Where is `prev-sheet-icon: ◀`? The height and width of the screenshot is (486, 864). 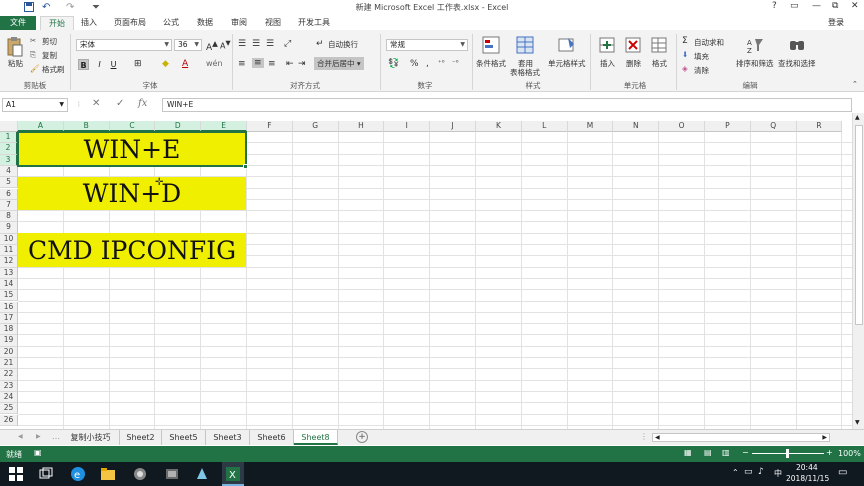
prev-sheet-icon: ◀ is located at coordinates (20, 436).